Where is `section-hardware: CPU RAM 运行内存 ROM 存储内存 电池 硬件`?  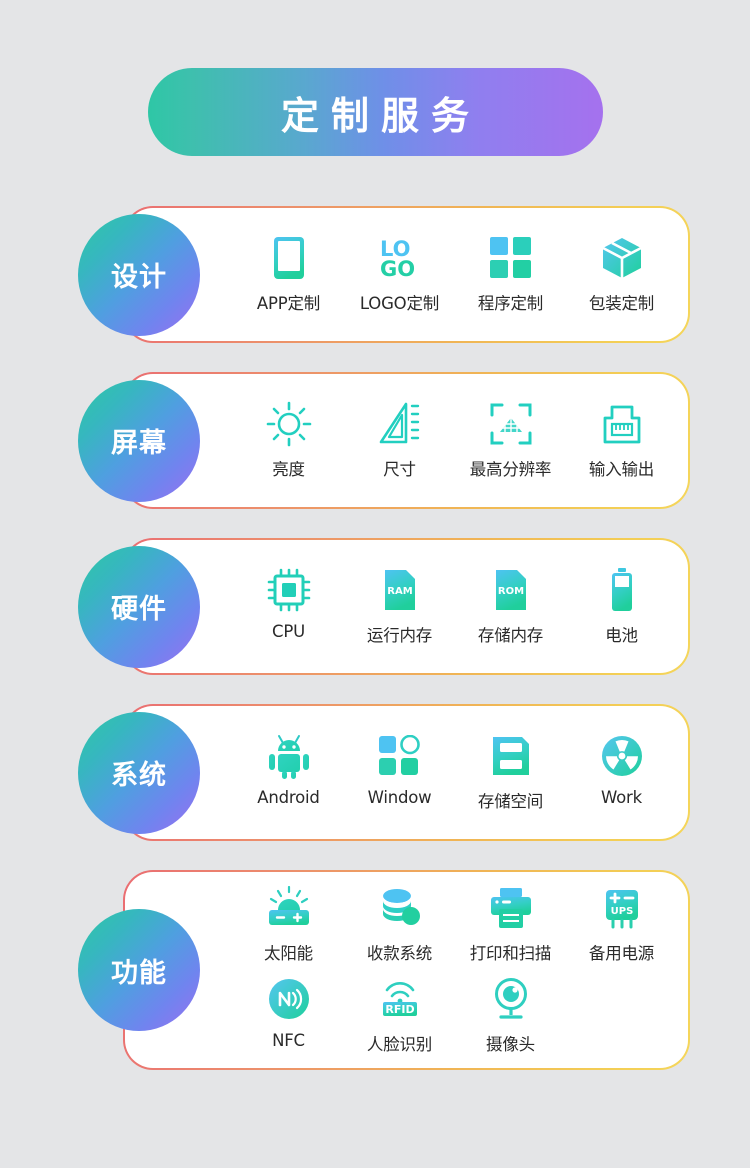 section-hardware: CPU RAM 运行内存 ROM 存储内存 电池 硬件 is located at coordinates (384, 606).